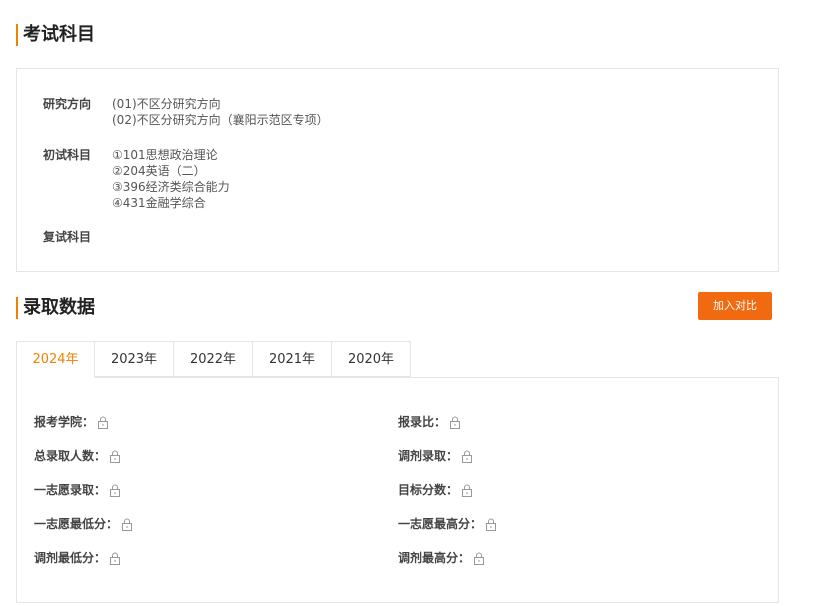 This screenshot has height=606, width=820. I want to click on transfer-min-field: 调剂最低分：, so click(77, 558).